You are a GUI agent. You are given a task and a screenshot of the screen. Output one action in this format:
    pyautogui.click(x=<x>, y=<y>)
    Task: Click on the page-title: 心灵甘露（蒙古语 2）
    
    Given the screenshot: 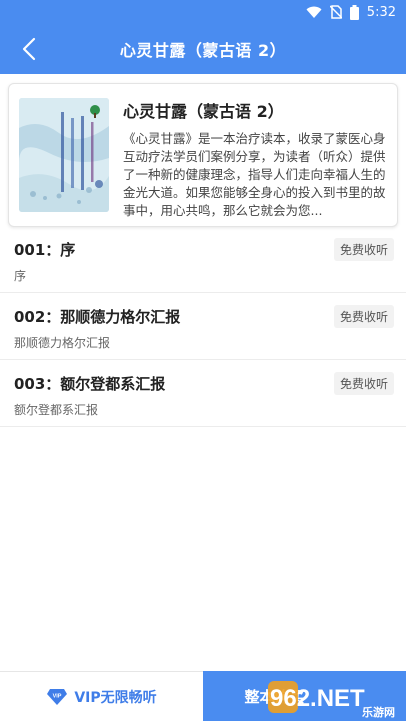 What is the action you would take?
    pyautogui.click(x=203, y=50)
    